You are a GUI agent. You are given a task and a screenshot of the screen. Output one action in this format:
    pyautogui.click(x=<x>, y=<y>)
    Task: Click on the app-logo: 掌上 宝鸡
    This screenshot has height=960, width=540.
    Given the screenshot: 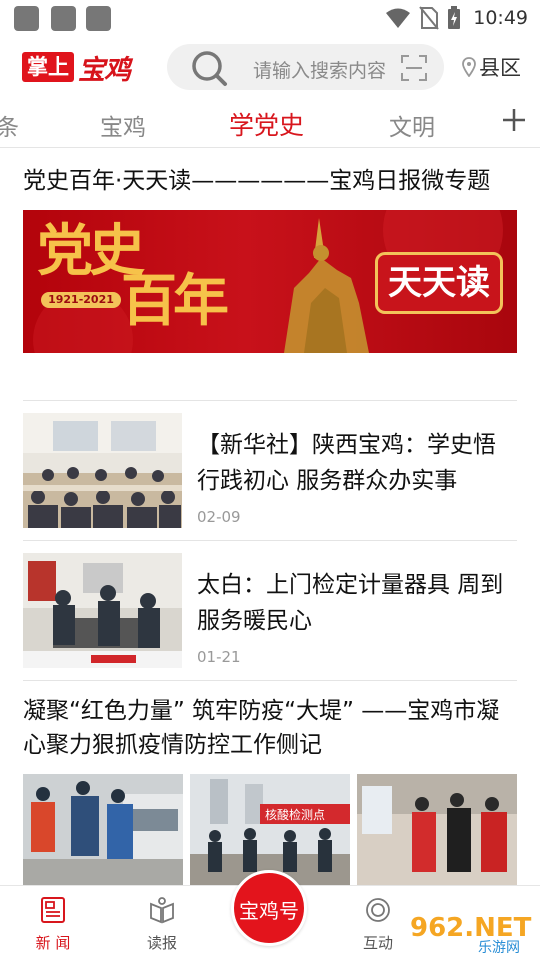 What is the action you would take?
    pyautogui.click(x=76, y=68)
    